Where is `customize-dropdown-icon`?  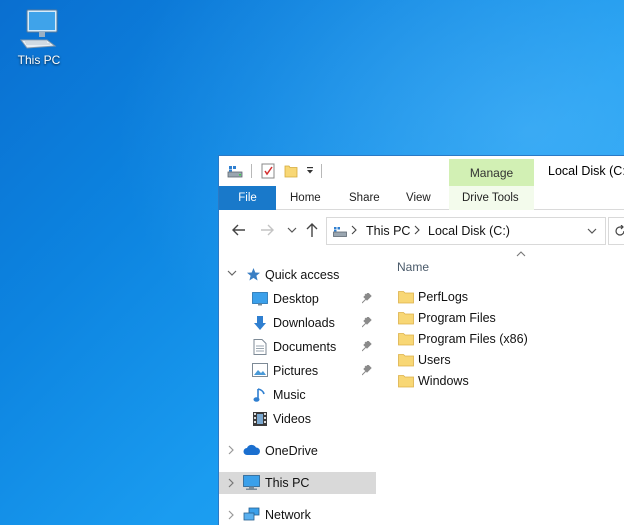
customize-dropdown-icon is located at coordinates (310, 171).